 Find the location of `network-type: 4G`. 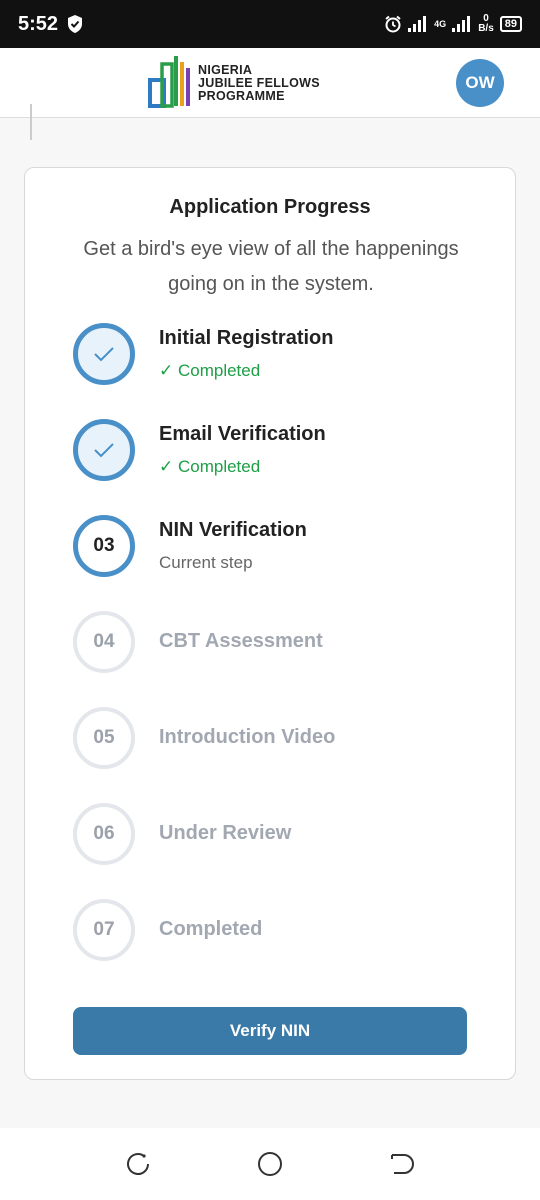

network-type: 4G is located at coordinates (440, 23).